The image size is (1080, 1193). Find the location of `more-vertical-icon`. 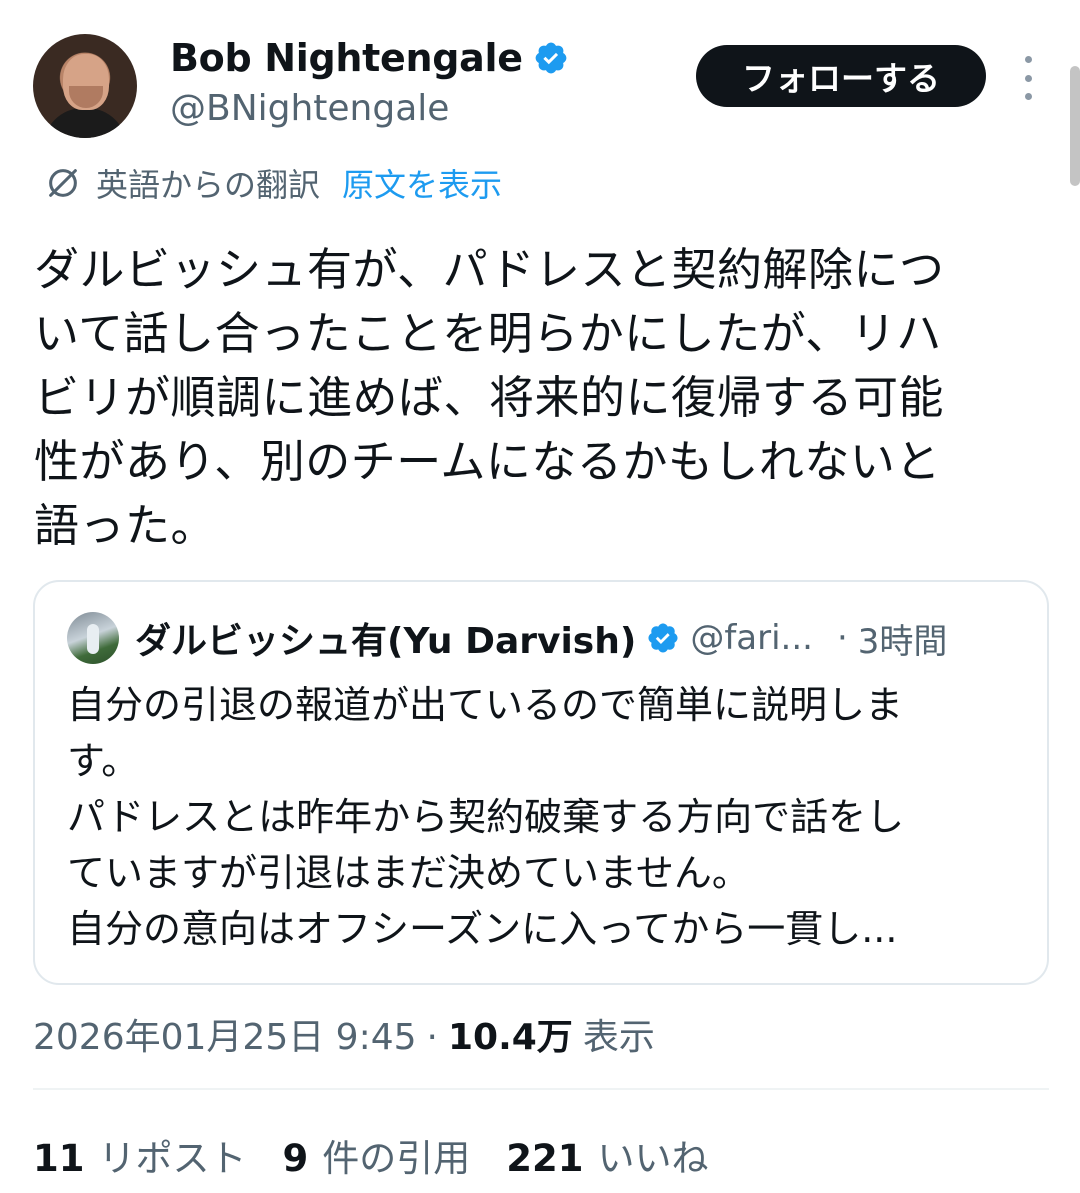

more-vertical-icon is located at coordinates (1028, 78).